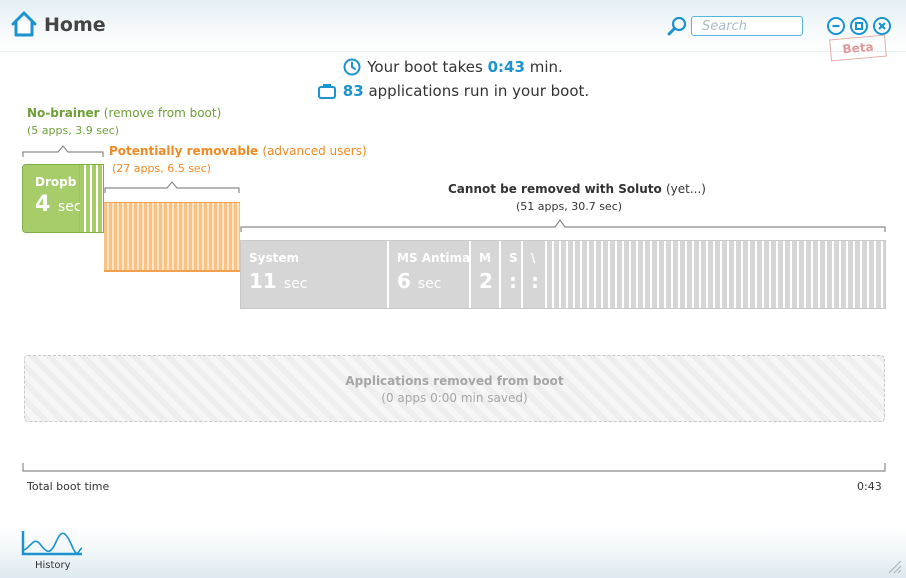 Image resolution: width=906 pixels, height=578 pixels. What do you see at coordinates (172, 187) in the screenshot?
I see `potentially-removable-bracket` at bounding box center [172, 187].